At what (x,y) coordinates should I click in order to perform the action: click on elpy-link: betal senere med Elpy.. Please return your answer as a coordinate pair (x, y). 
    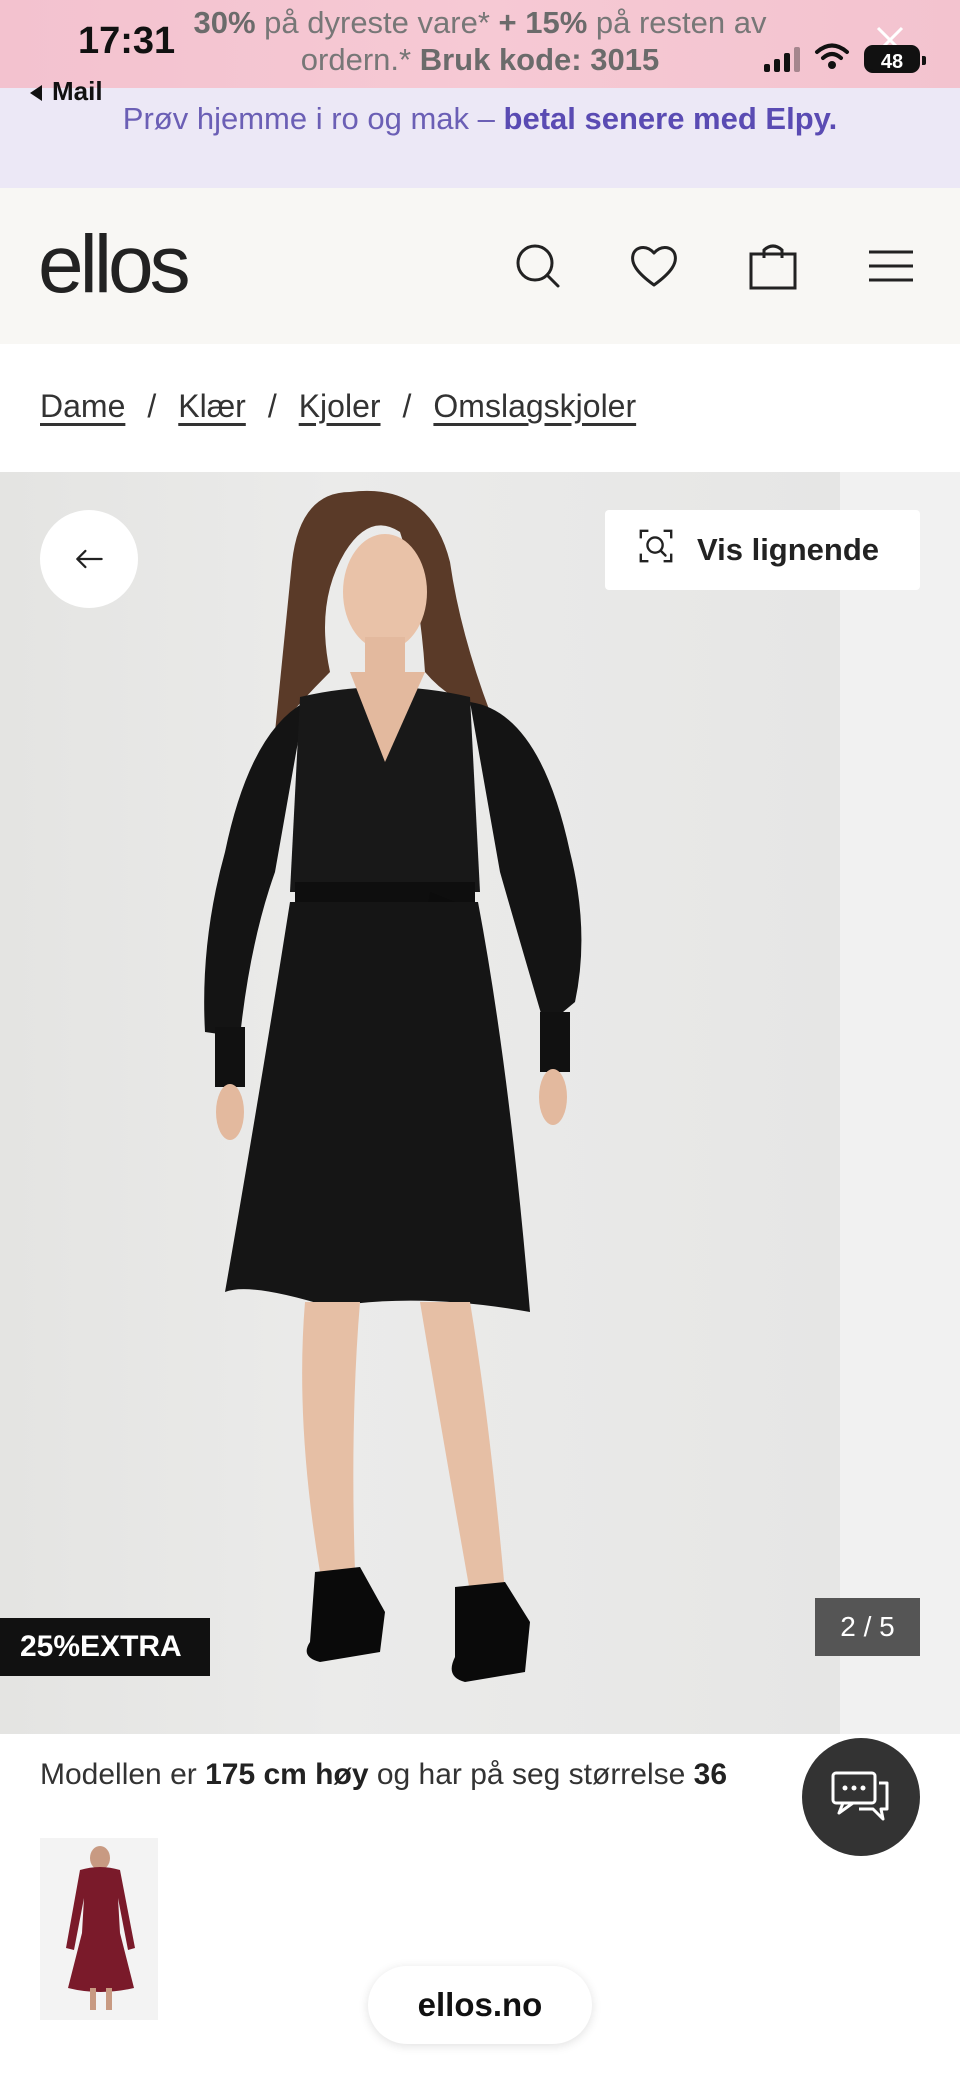
    Looking at the image, I should click on (671, 118).